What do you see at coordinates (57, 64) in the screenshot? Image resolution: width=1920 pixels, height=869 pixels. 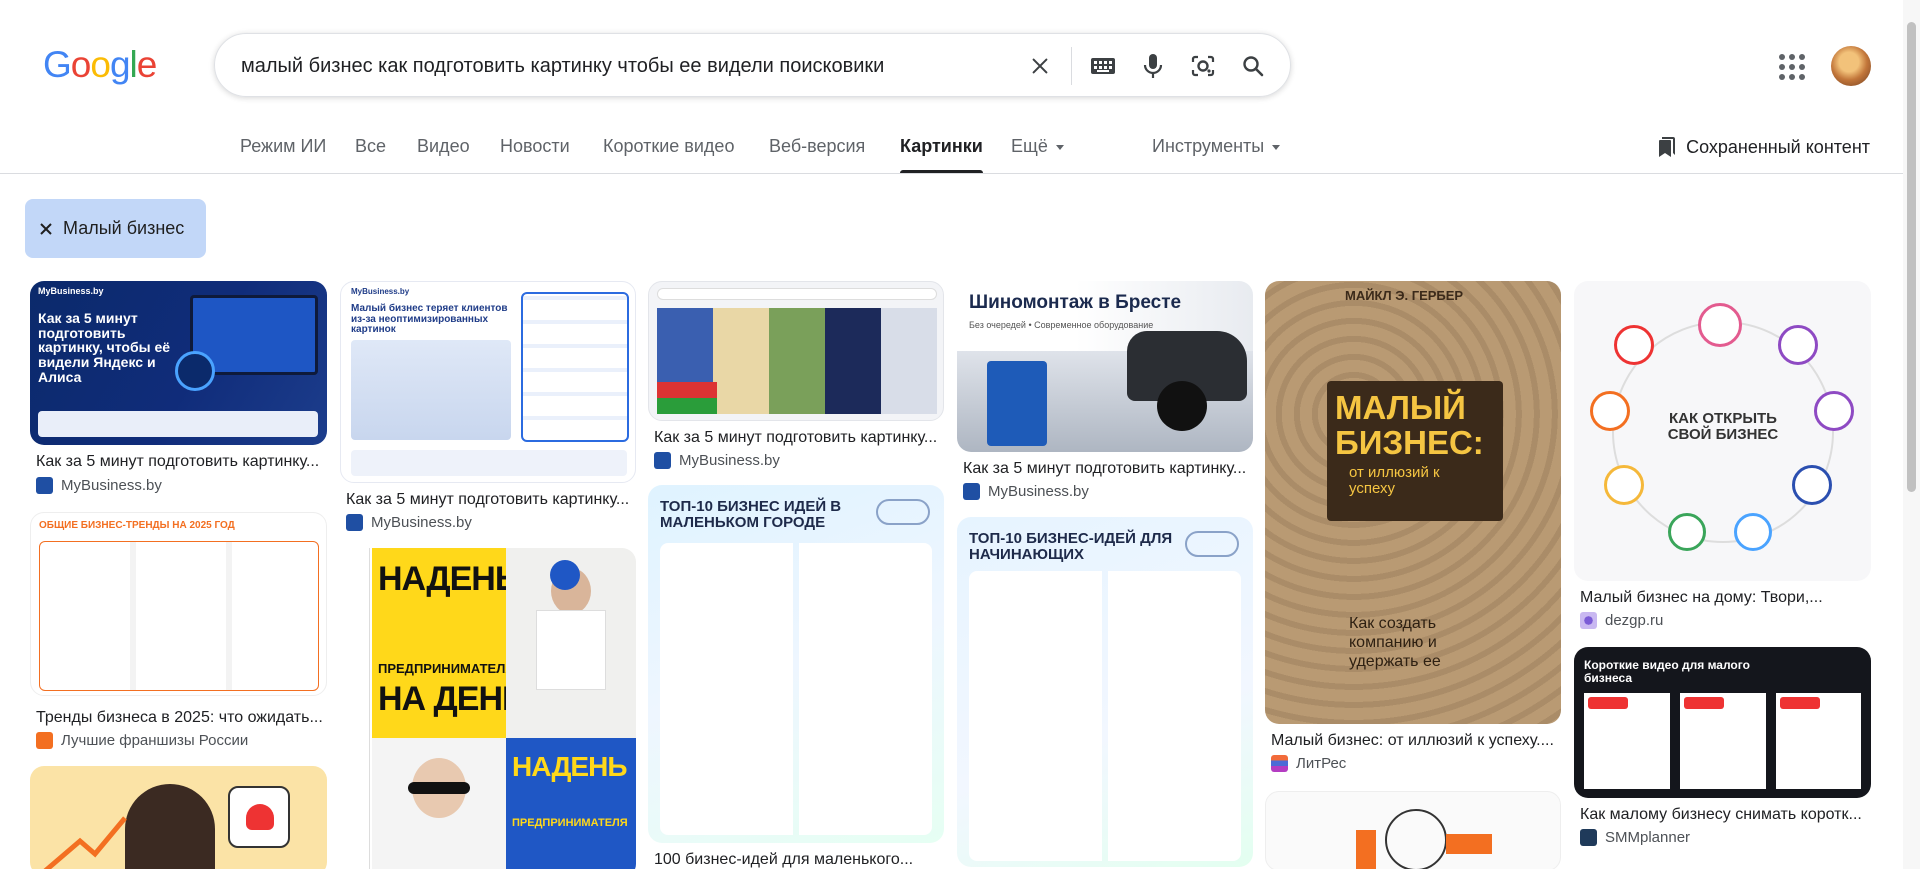 I see `logo-letter: G` at bounding box center [57, 64].